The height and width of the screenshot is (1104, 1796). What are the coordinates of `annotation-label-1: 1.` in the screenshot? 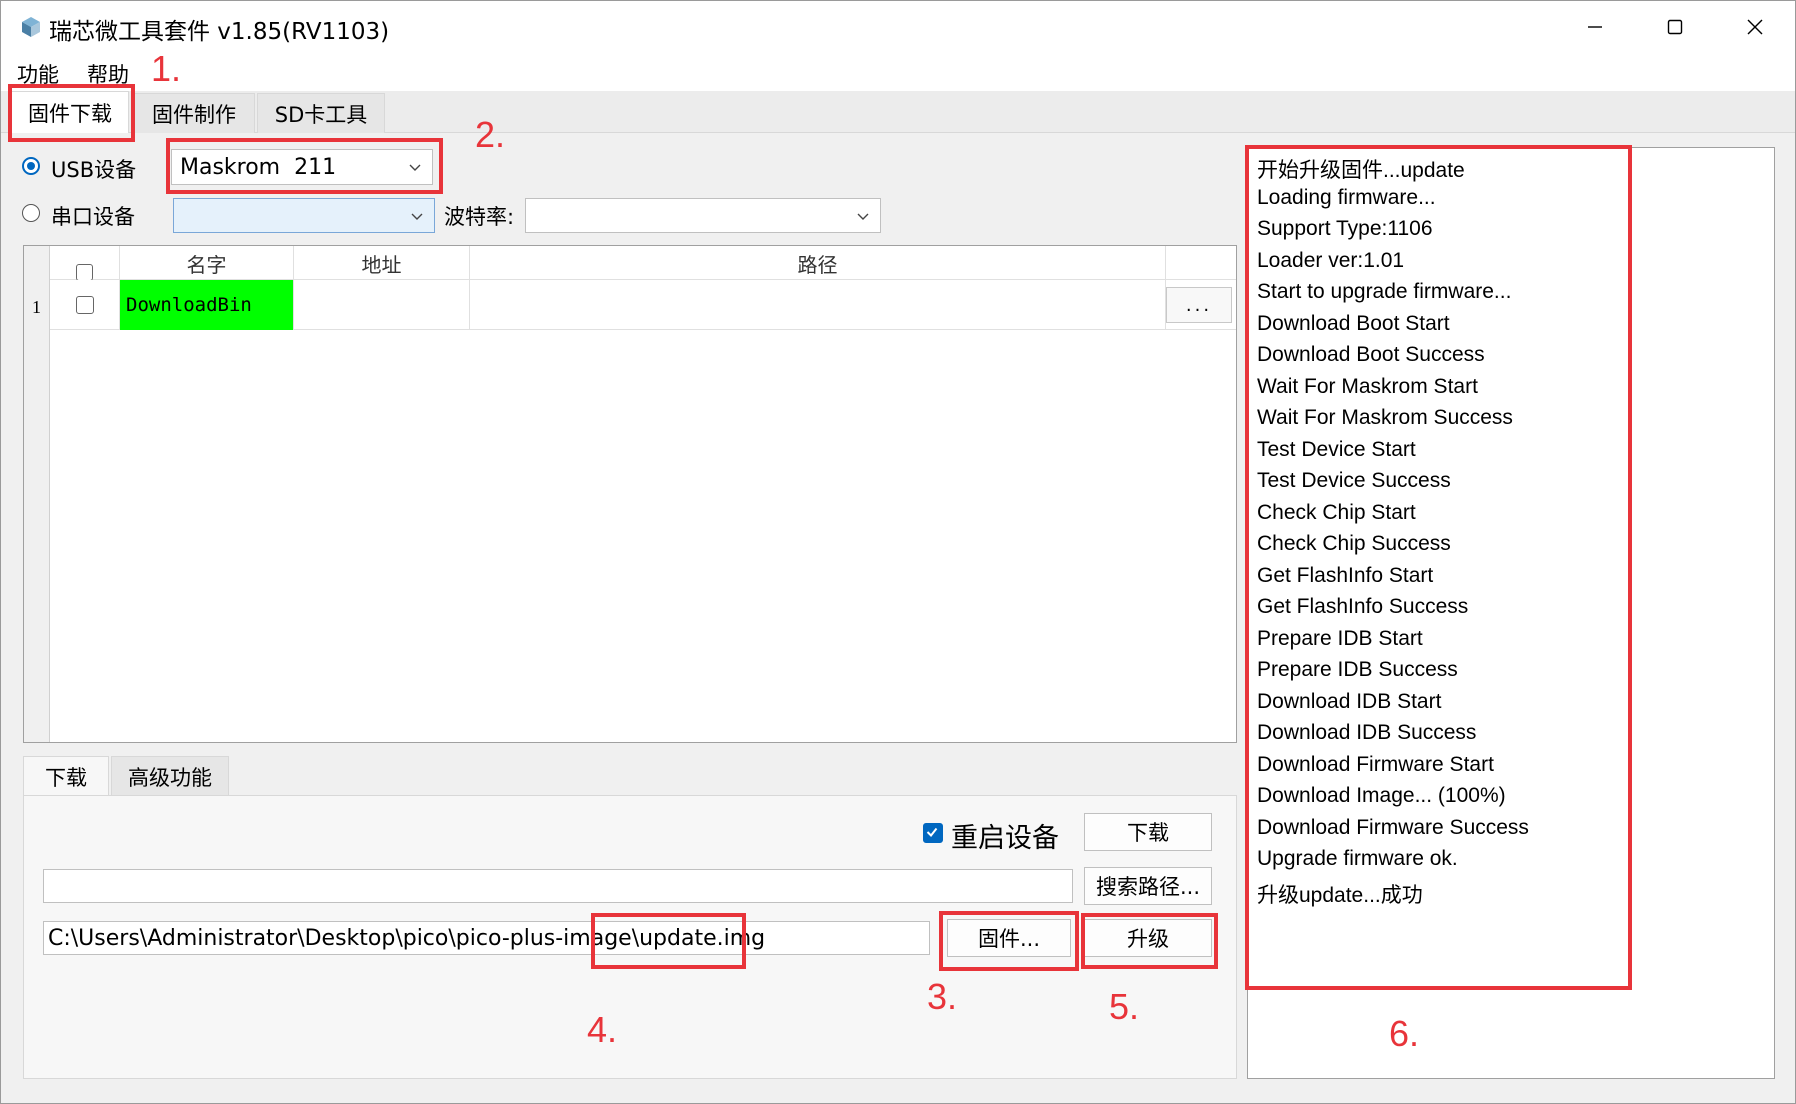 It's located at (166, 68).